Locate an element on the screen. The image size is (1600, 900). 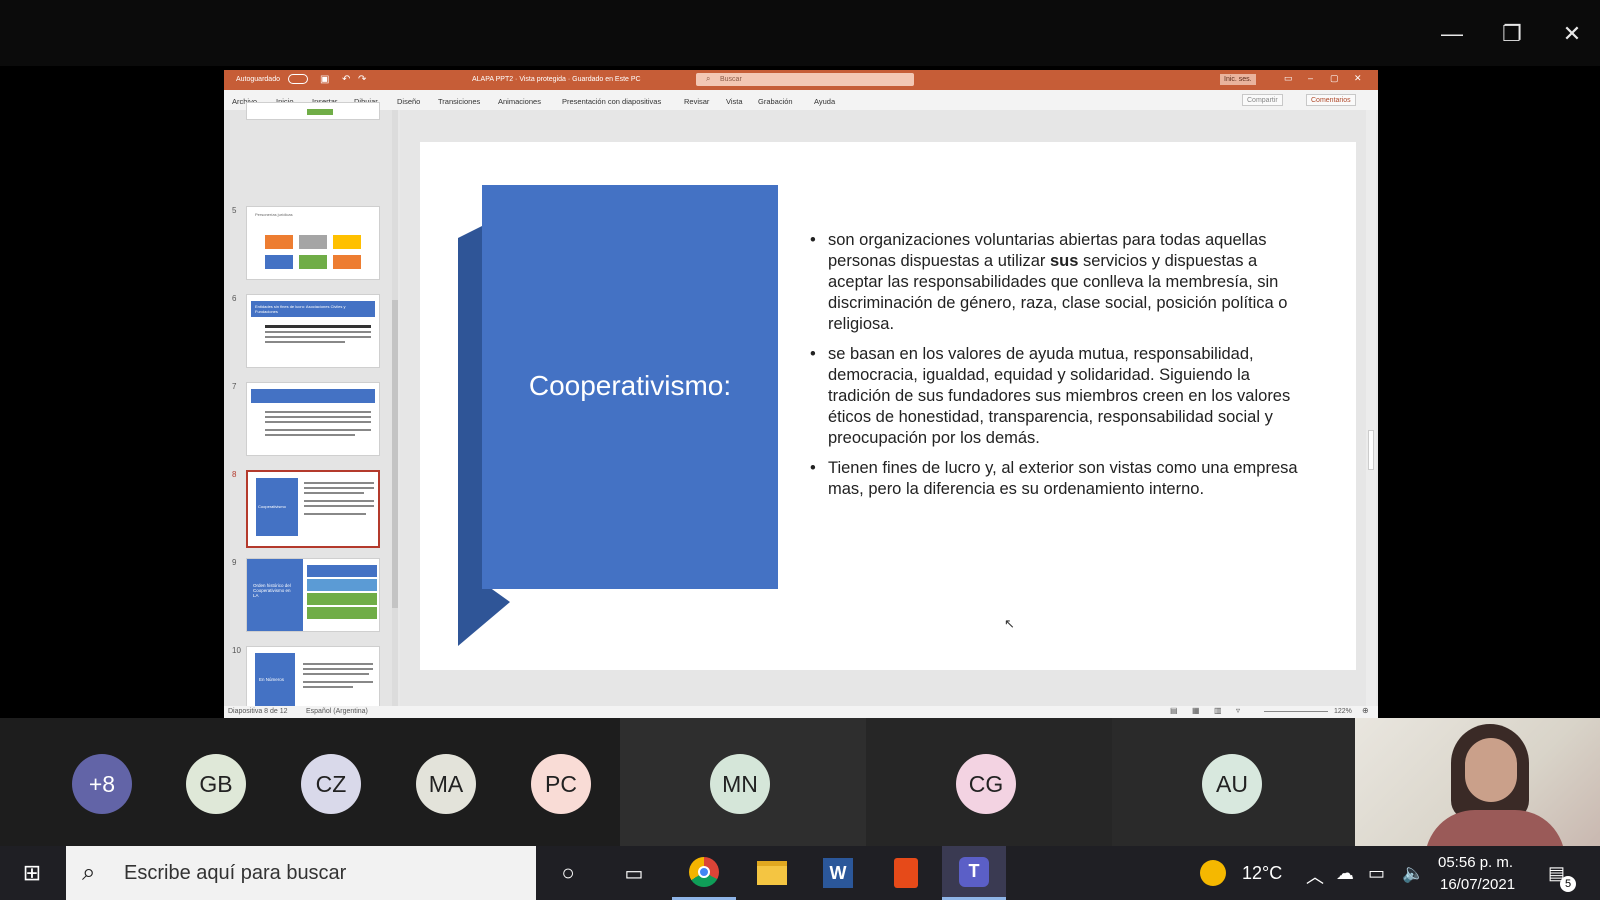
participant-avatar: PC is located at coordinates (561, 784).